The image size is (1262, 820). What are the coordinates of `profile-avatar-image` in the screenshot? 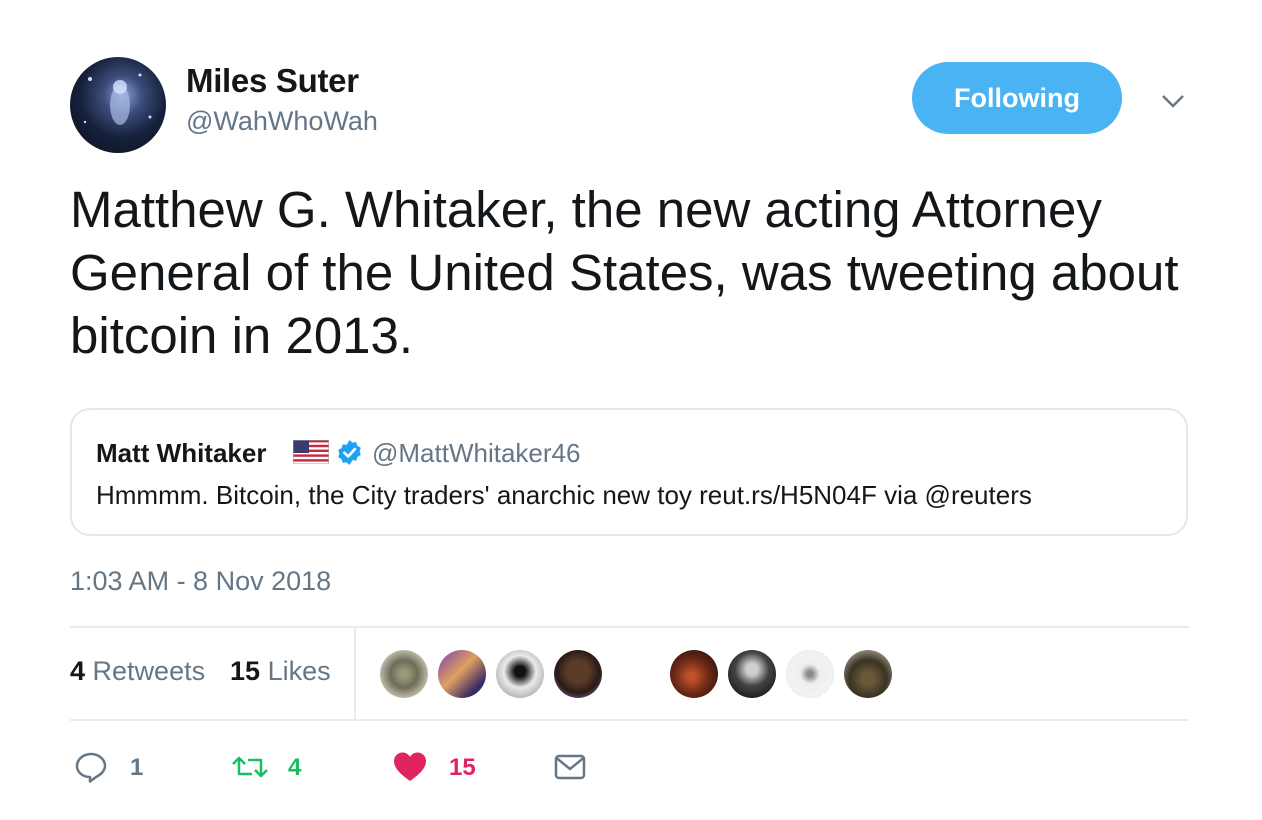 It's located at (117, 99).